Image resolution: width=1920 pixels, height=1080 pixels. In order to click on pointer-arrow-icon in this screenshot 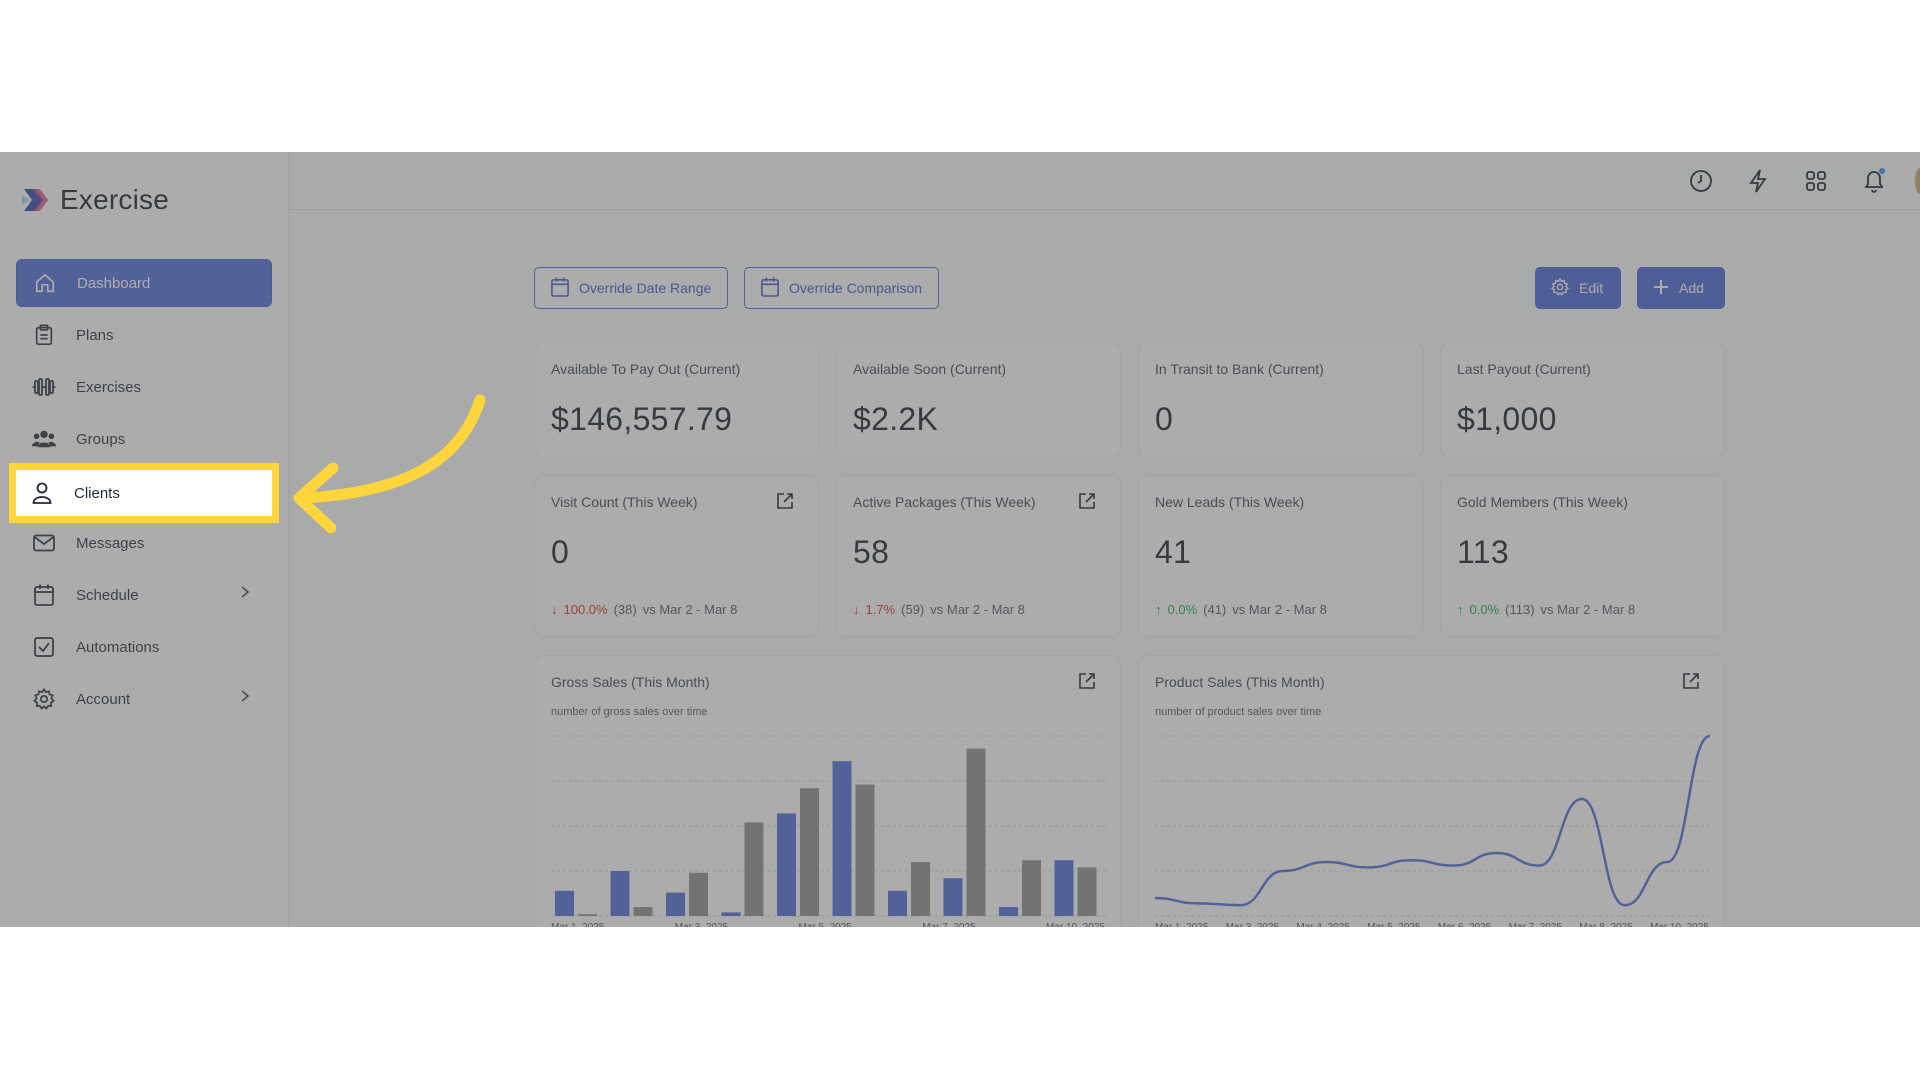, I will do `click(389, 464)`.